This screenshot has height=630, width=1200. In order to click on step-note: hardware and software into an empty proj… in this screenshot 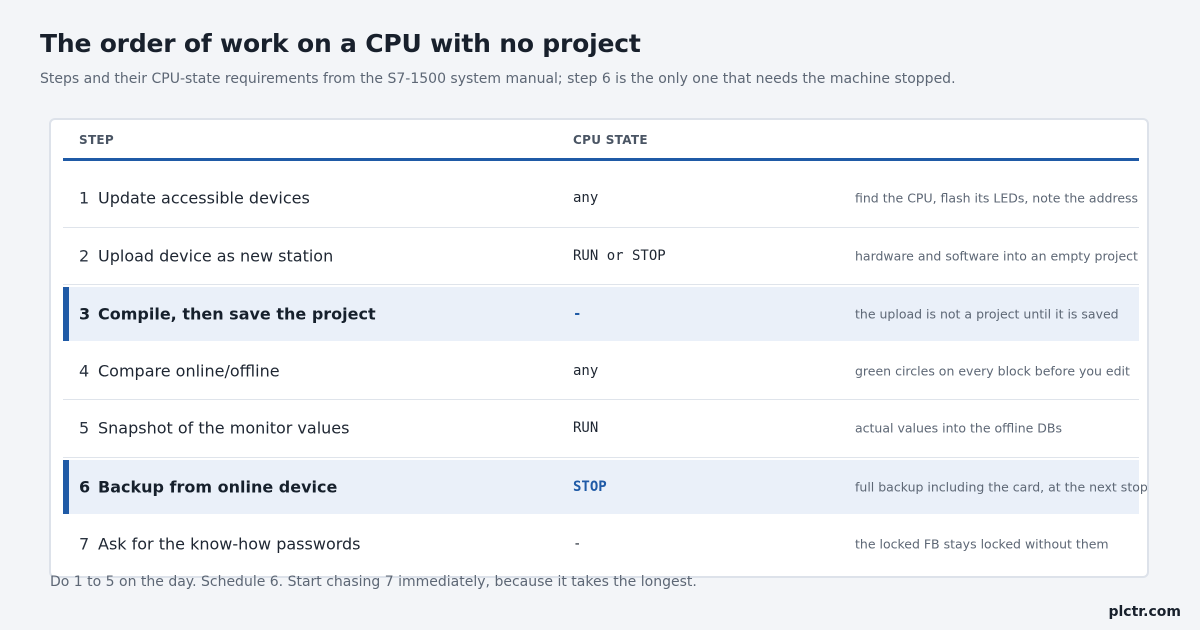, I will do `click(996, 256)`.